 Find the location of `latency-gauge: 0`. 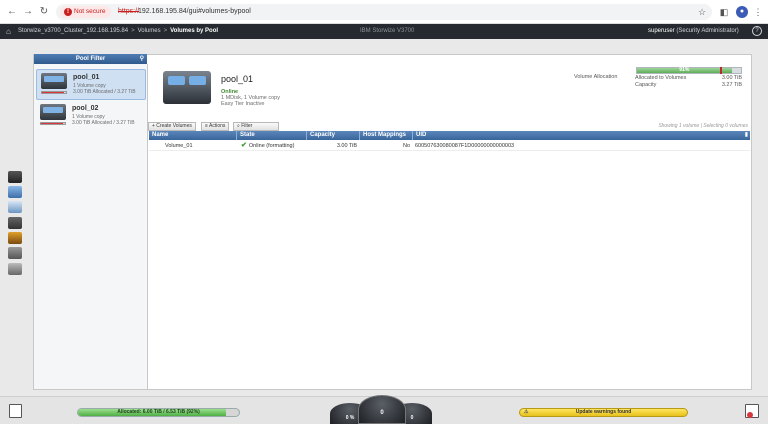

latency-gauge: 0 is located at coordinates (382, 409).